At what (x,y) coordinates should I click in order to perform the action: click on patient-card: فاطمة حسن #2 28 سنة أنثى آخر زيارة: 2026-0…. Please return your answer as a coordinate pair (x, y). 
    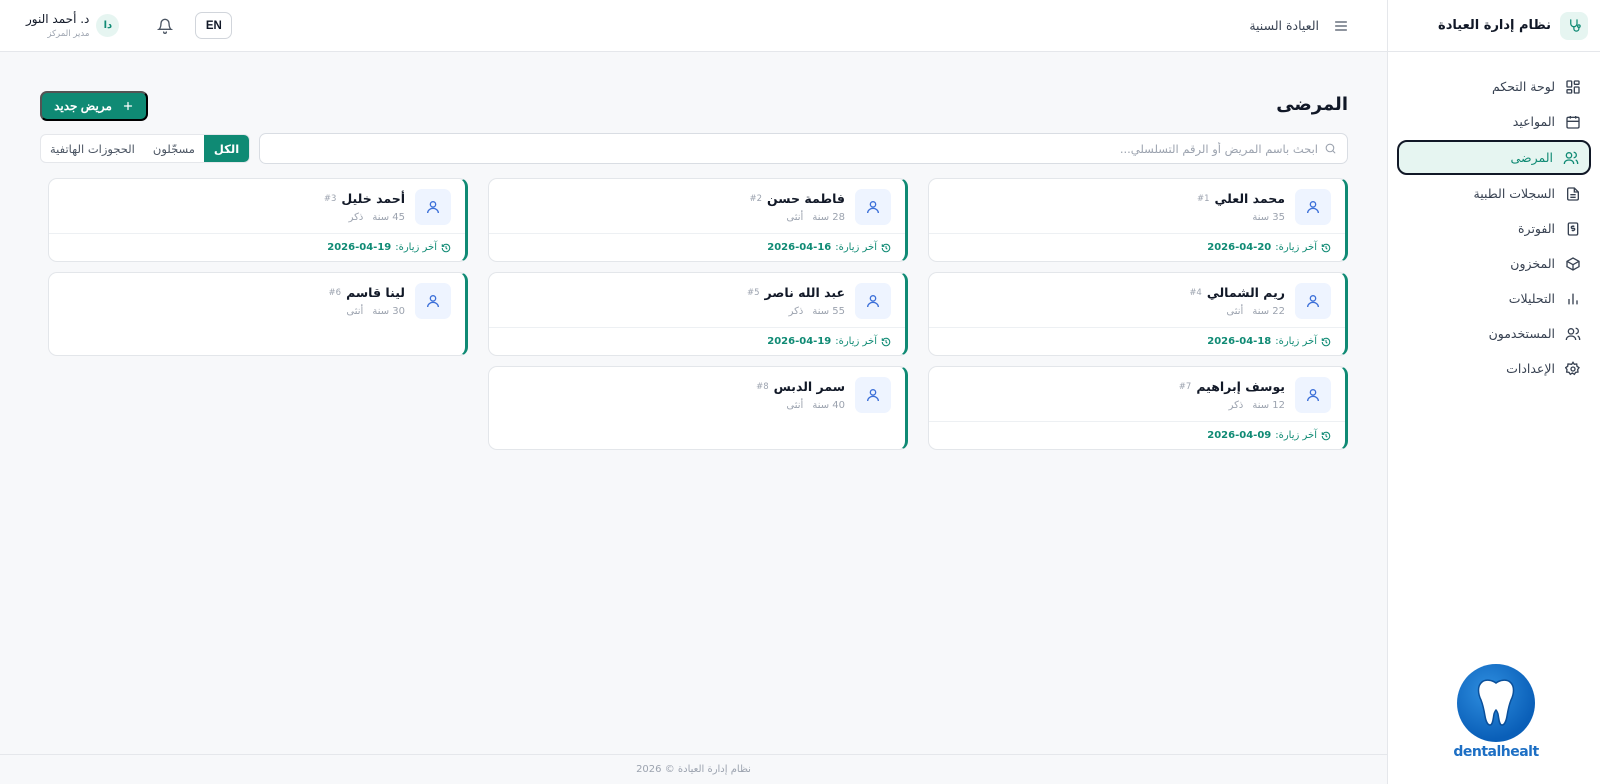
    Looking at the image, I should click on (698, 220).